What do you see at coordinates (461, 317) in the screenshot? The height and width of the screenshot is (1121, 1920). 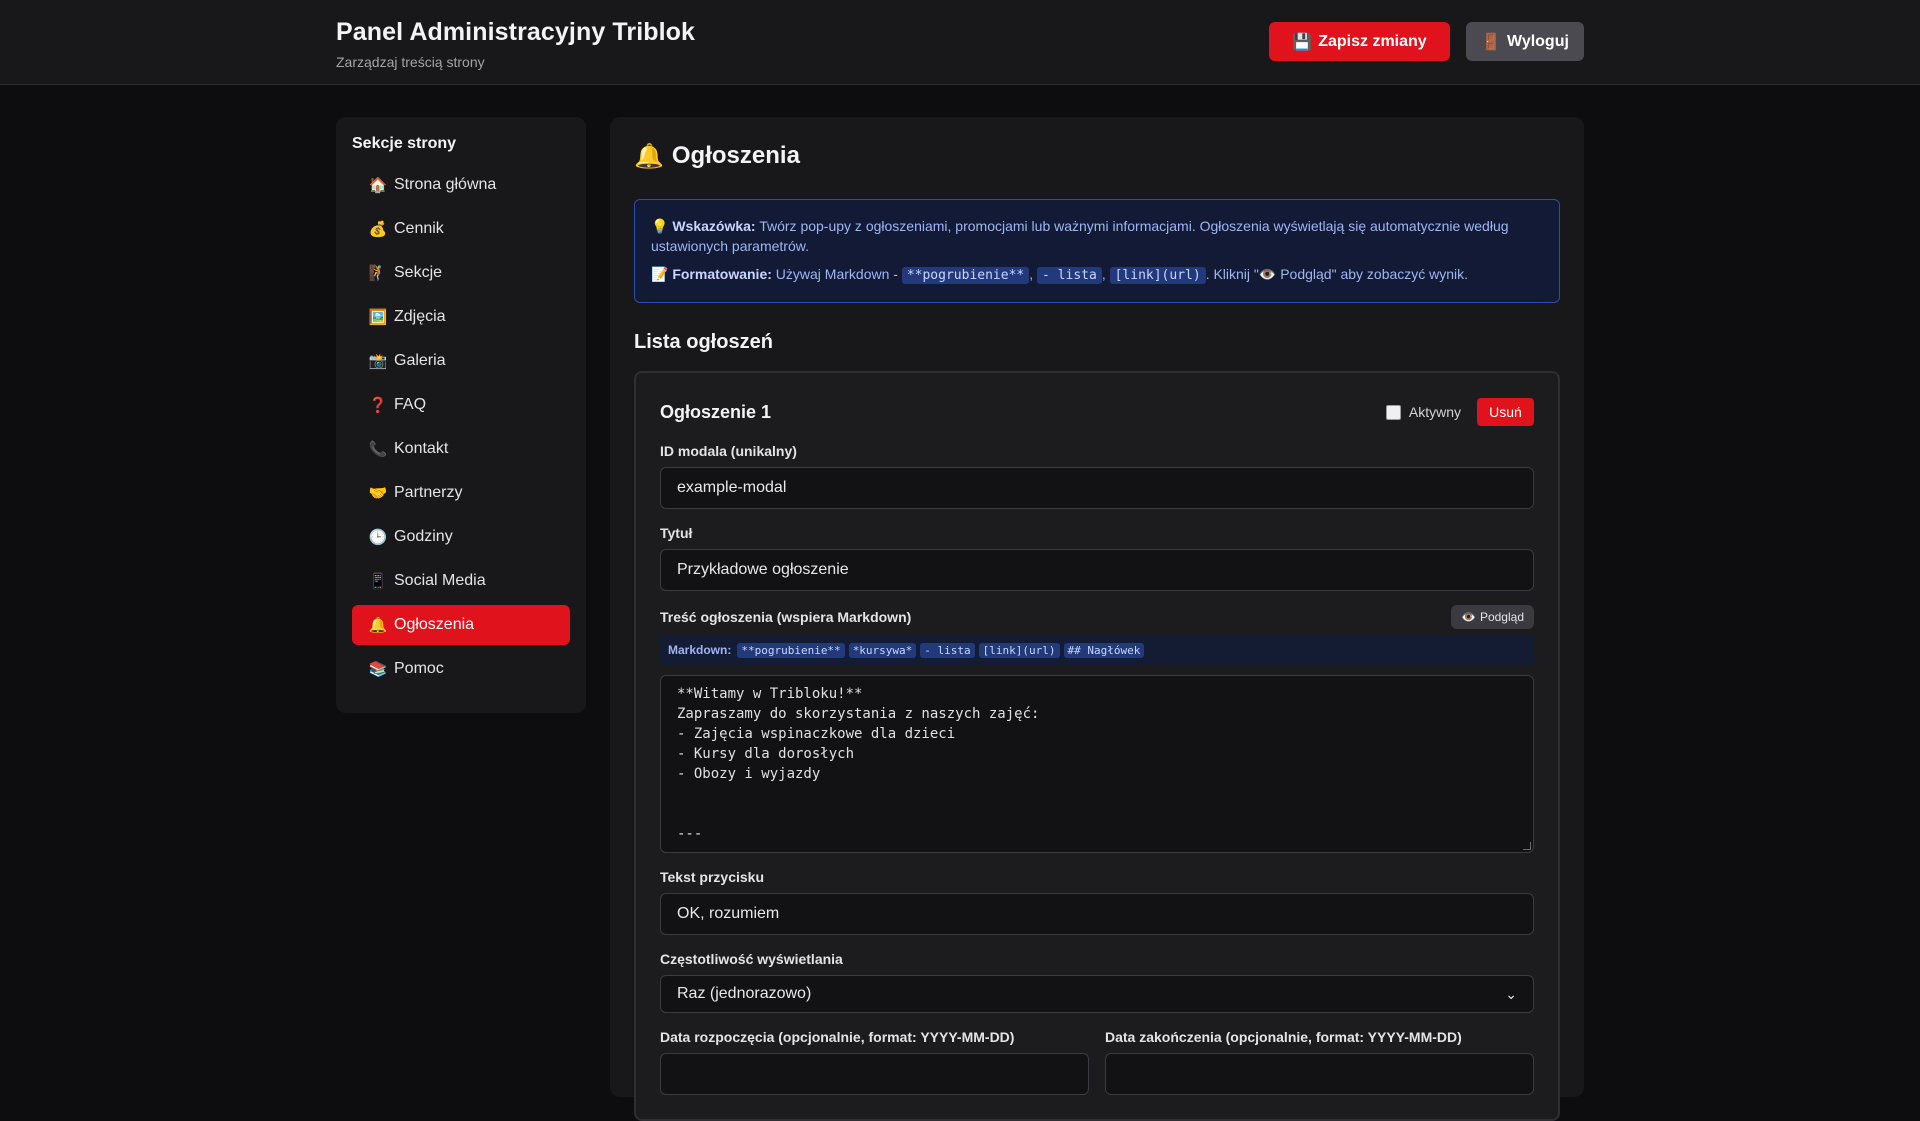 I see `sidebar-item-photos: 🖼️ Zdjęcia` at bounding box center [461, 317].